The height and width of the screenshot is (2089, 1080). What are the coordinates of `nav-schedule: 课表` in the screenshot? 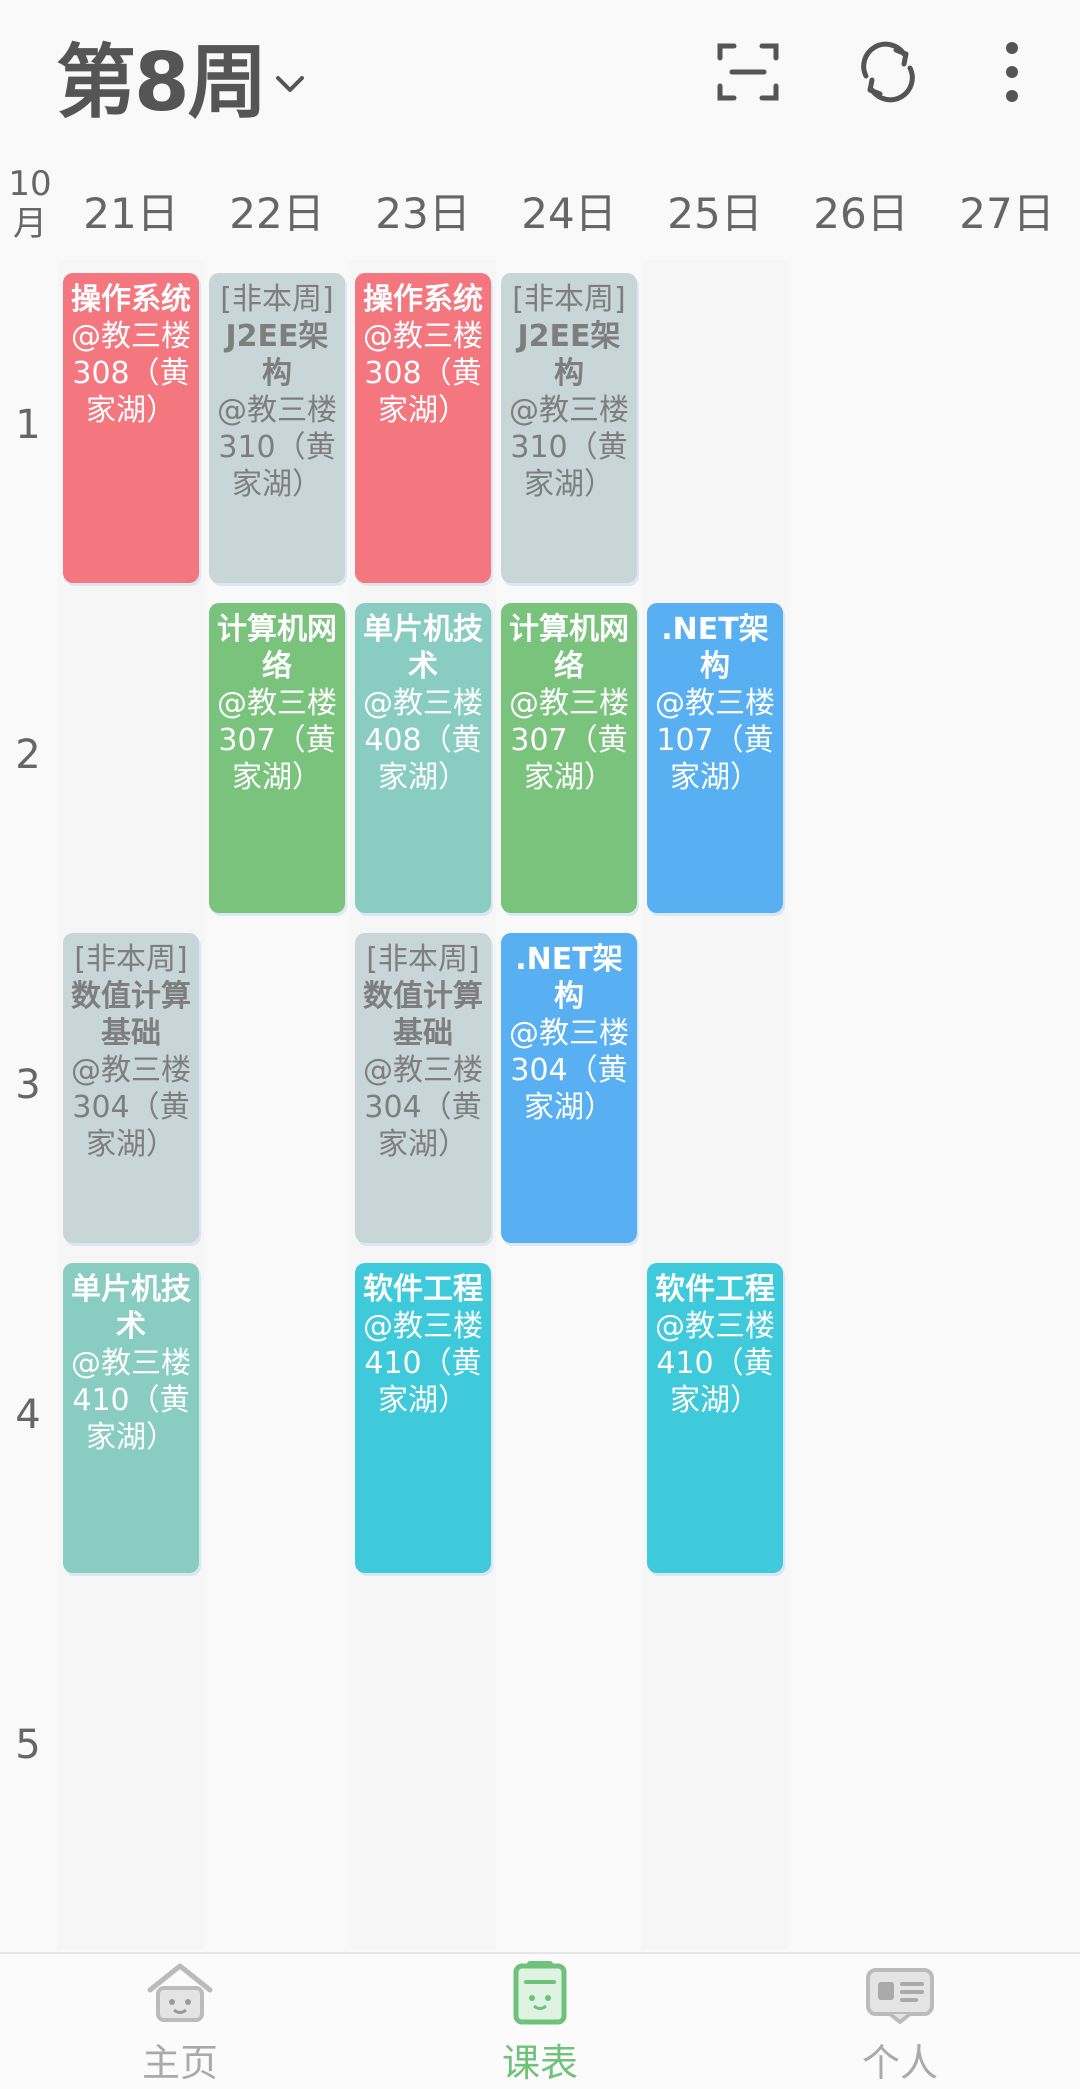 It's located at (540, 2024).